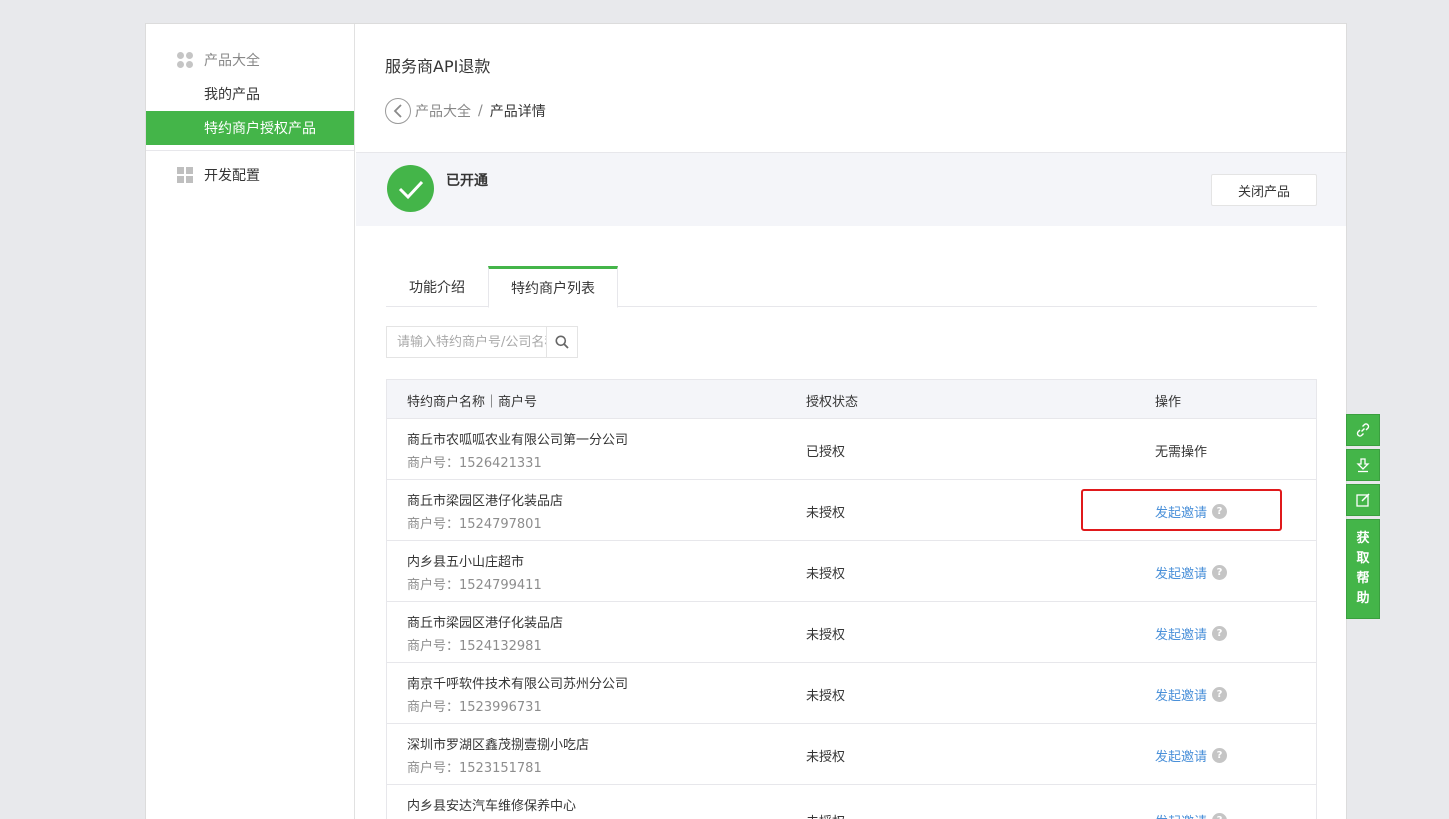 This screenshot has width=1449, height=819. I want to click on table-row: 商丘市梁园区港仔化装品店 商户号：1524797801 未授权 发起邀请?, so click(851, 510).